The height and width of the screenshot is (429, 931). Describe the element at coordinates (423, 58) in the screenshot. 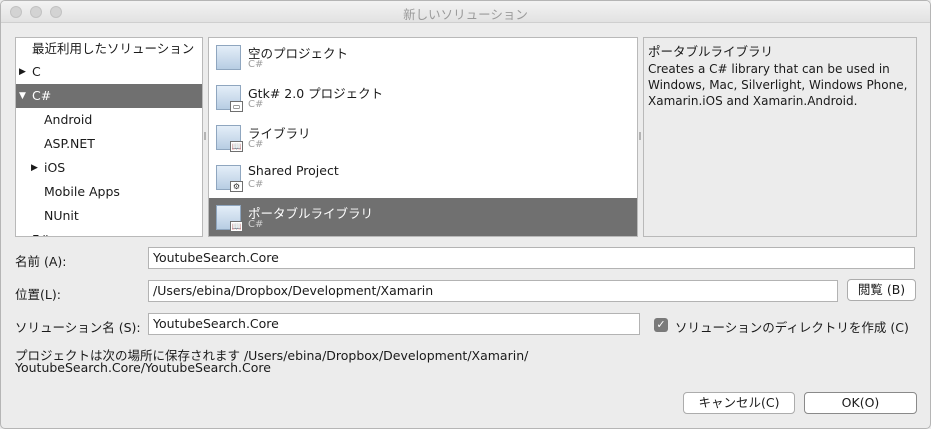

I see `template-item: 空のプロジェクト C#` at that location.